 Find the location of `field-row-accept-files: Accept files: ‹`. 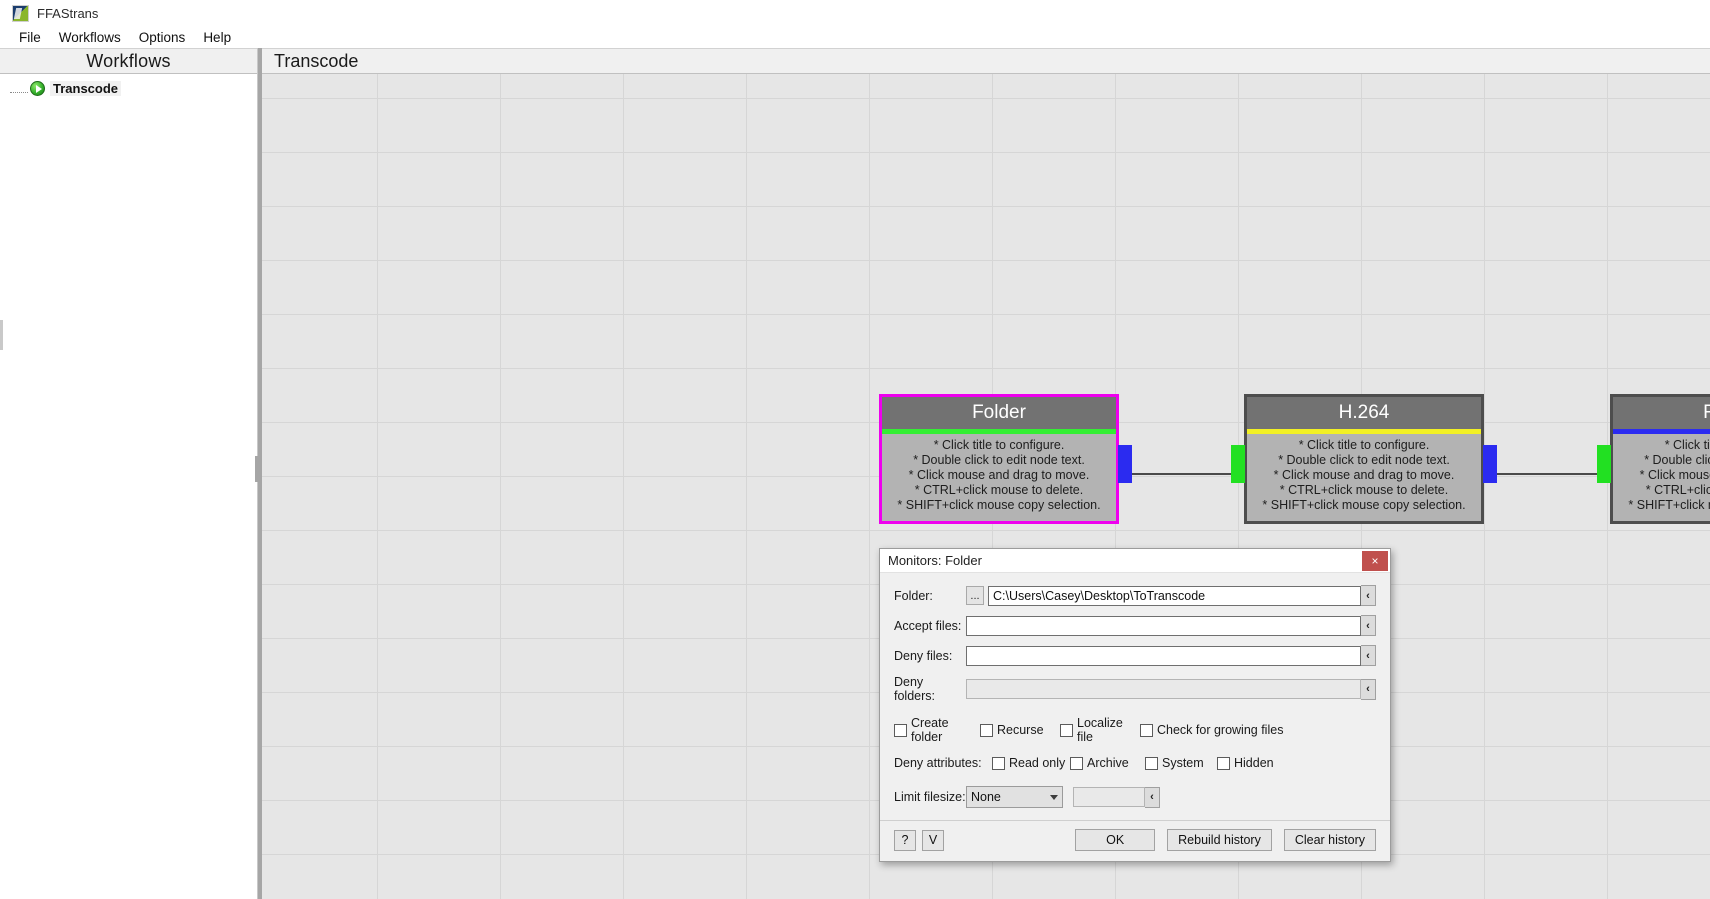

field-row-accept-files: Accept files: ‹ is located at coordinates (1135, 625).